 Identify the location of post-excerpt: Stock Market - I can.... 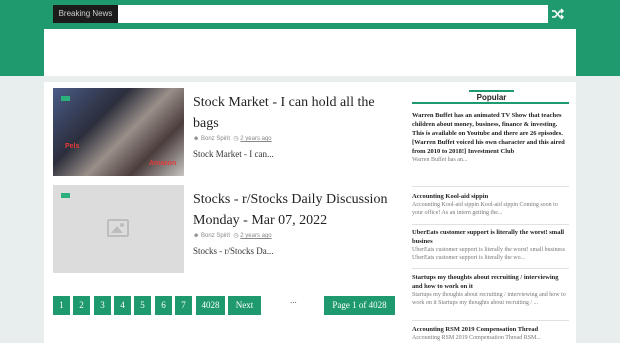
(233, 154).